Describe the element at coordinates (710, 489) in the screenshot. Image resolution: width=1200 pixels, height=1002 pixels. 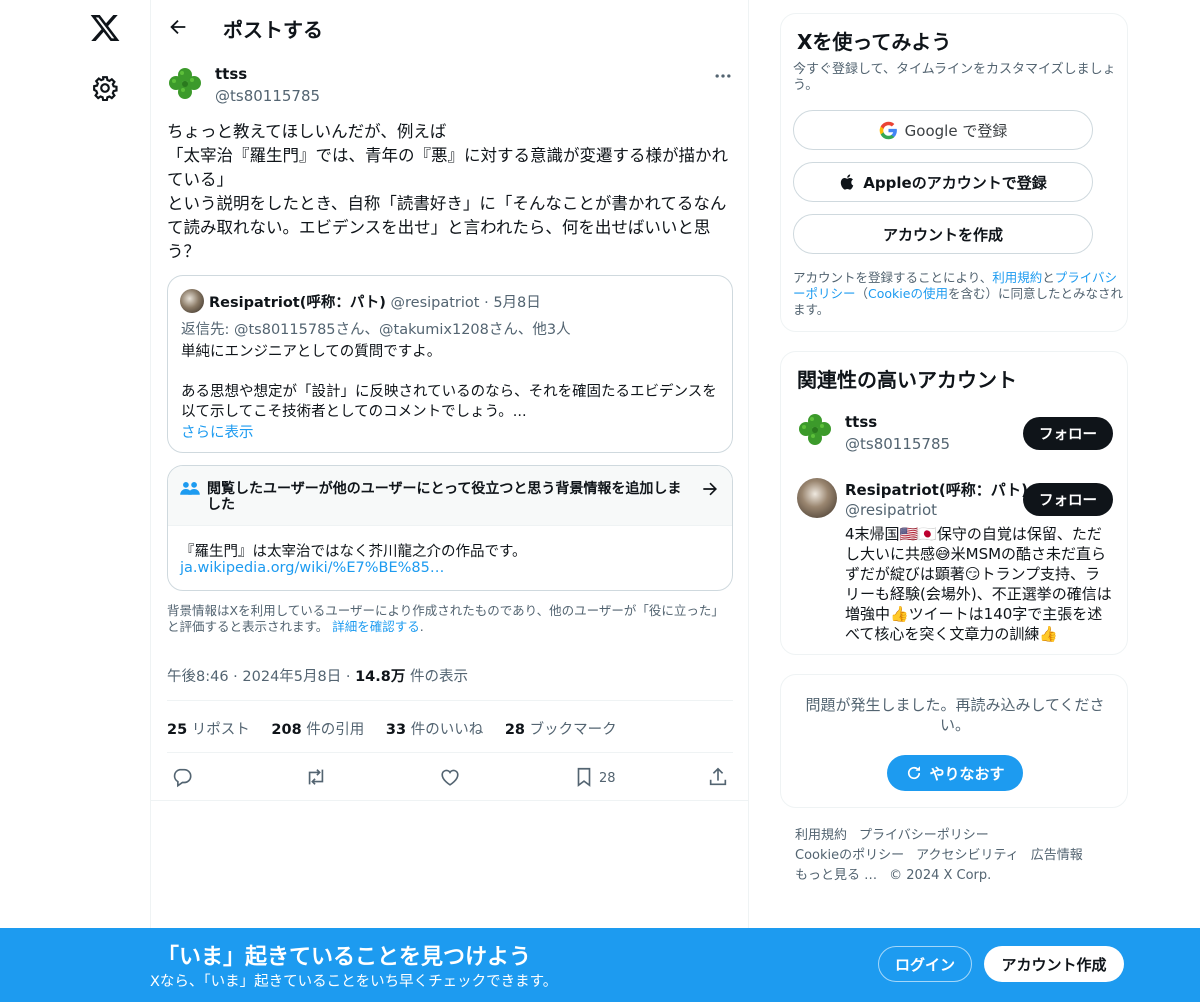
I see `arrow-right-icon` at that location.